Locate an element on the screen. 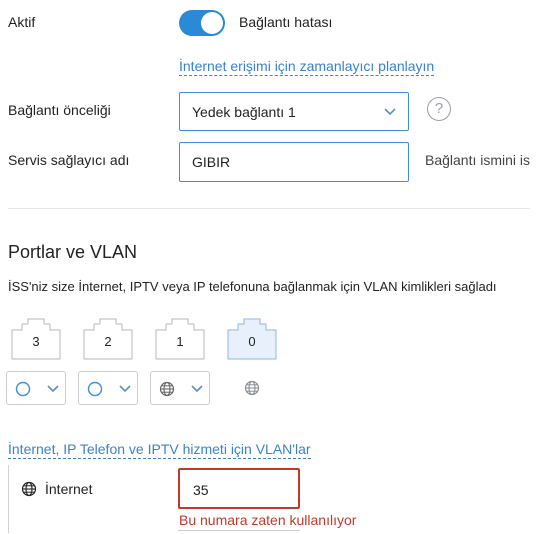 The width and height of the screenshot is (536, 534). priority-label: Bağlantı önceliği is located at coordinates (59, 110).